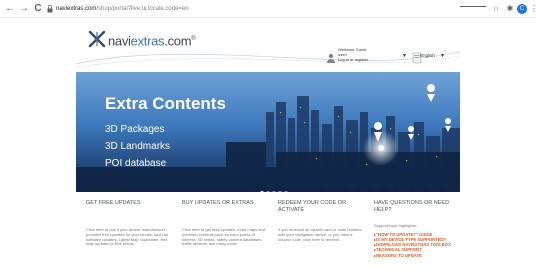 The height and width of the screenshot is (274, 536). I want to click on account-dropdown-icon: ▼, so click(404, 56).